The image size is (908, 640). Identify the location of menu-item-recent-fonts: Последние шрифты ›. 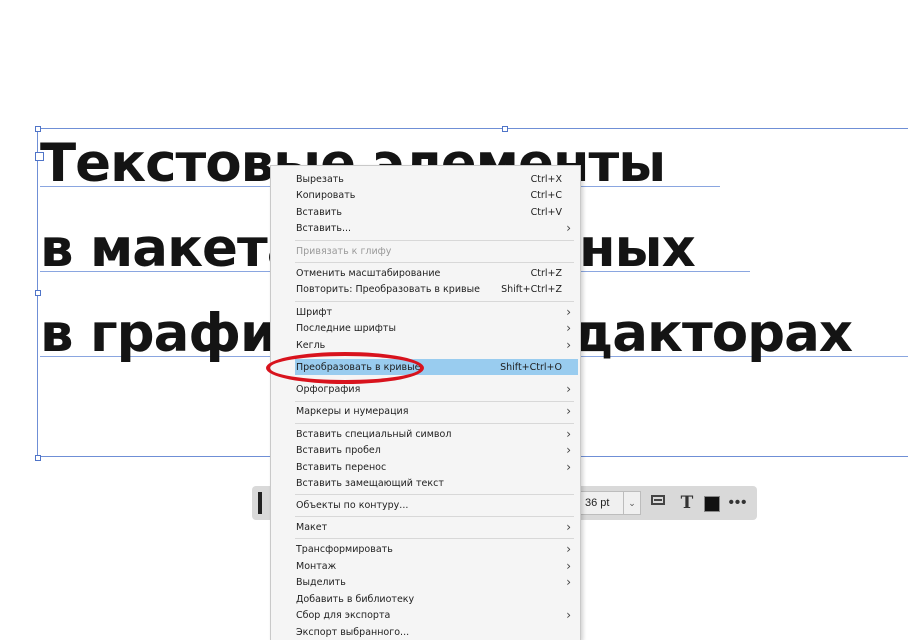
(424, 328).